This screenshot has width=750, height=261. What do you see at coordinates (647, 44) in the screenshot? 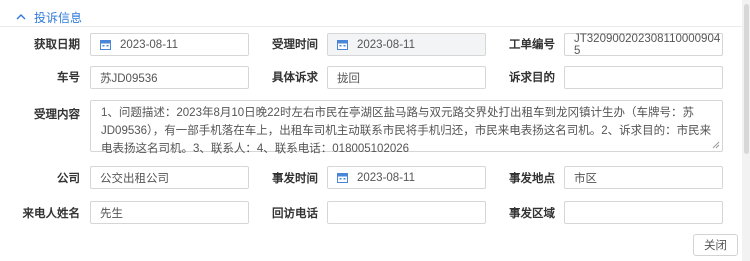
I see `ticket-no-value: JT320900202308110000904​5` at bounding box center [647, 44].